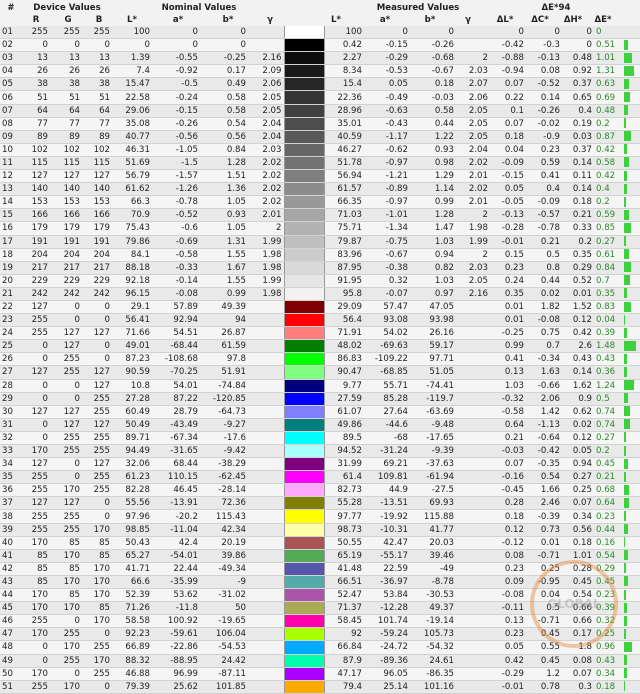  What do you see at coordinates (224, 333) in the screenshot?
I see `nominal-b: 26.87` at bounding box center [224, 333].